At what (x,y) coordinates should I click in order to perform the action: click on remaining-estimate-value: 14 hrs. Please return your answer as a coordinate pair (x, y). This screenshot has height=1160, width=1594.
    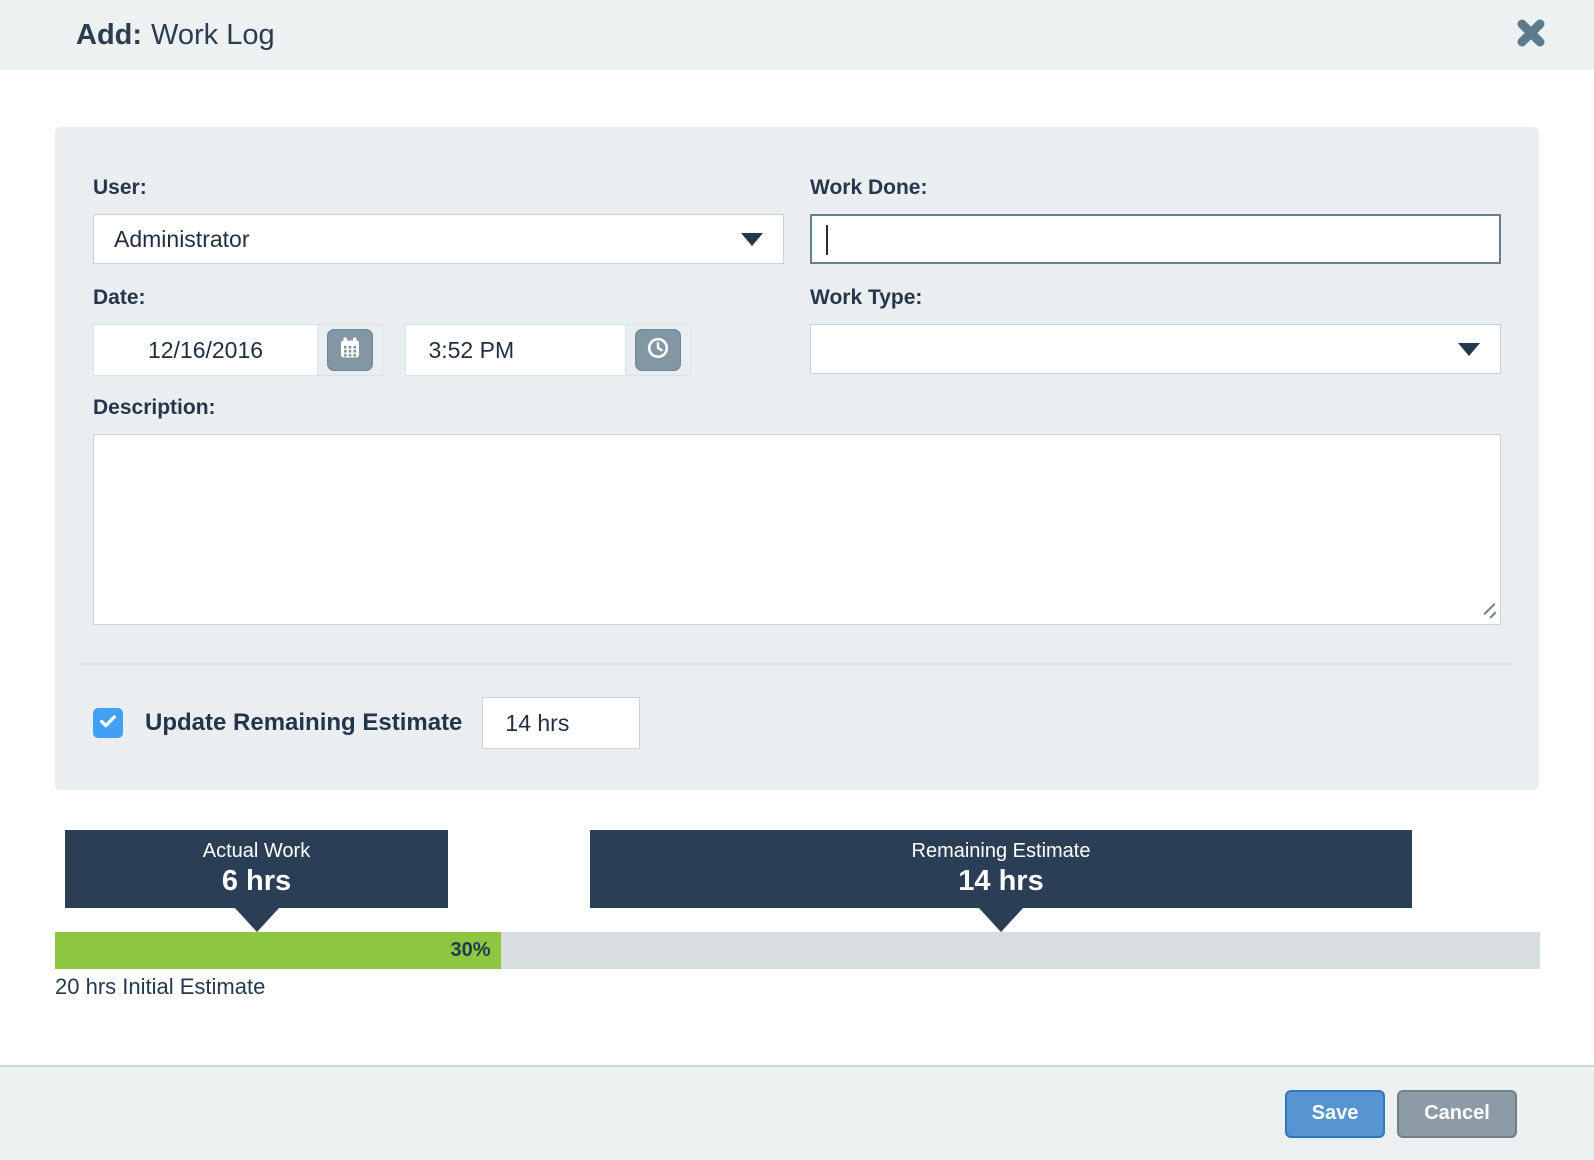
    Looking at the image, I should click on (1001, 881).